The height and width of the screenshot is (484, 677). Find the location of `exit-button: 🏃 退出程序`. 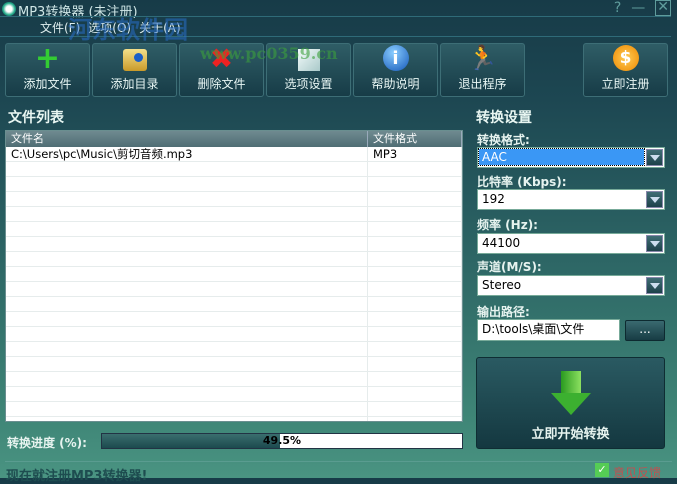

exit-button: 🏃 退出程序 is located at coordinates (482, 70).